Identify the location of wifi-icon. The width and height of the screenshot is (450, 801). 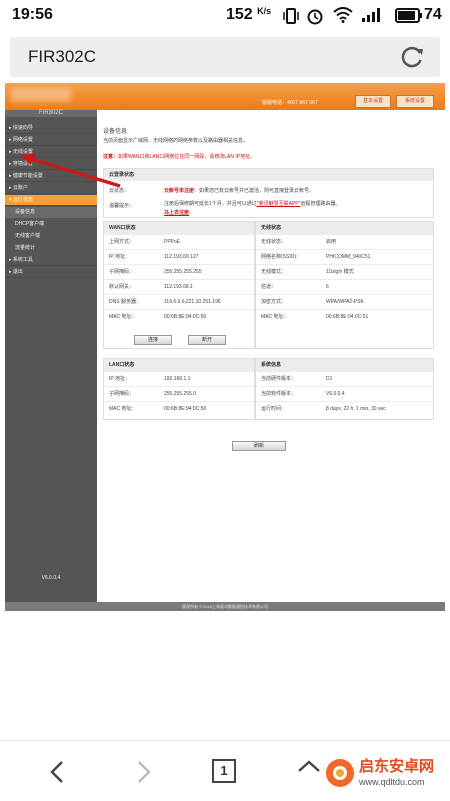
(343, 15).